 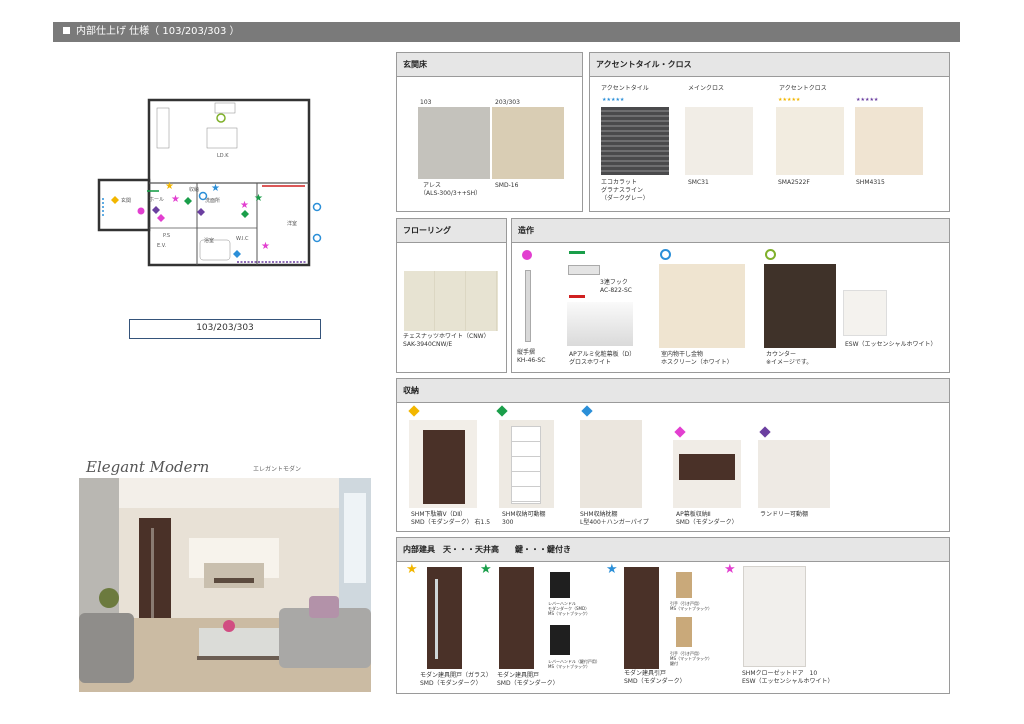 What do you see at coordinates (673, 391) in the screenshot?
I see `storage-heading: 収納` at bounding box center [673, 391].